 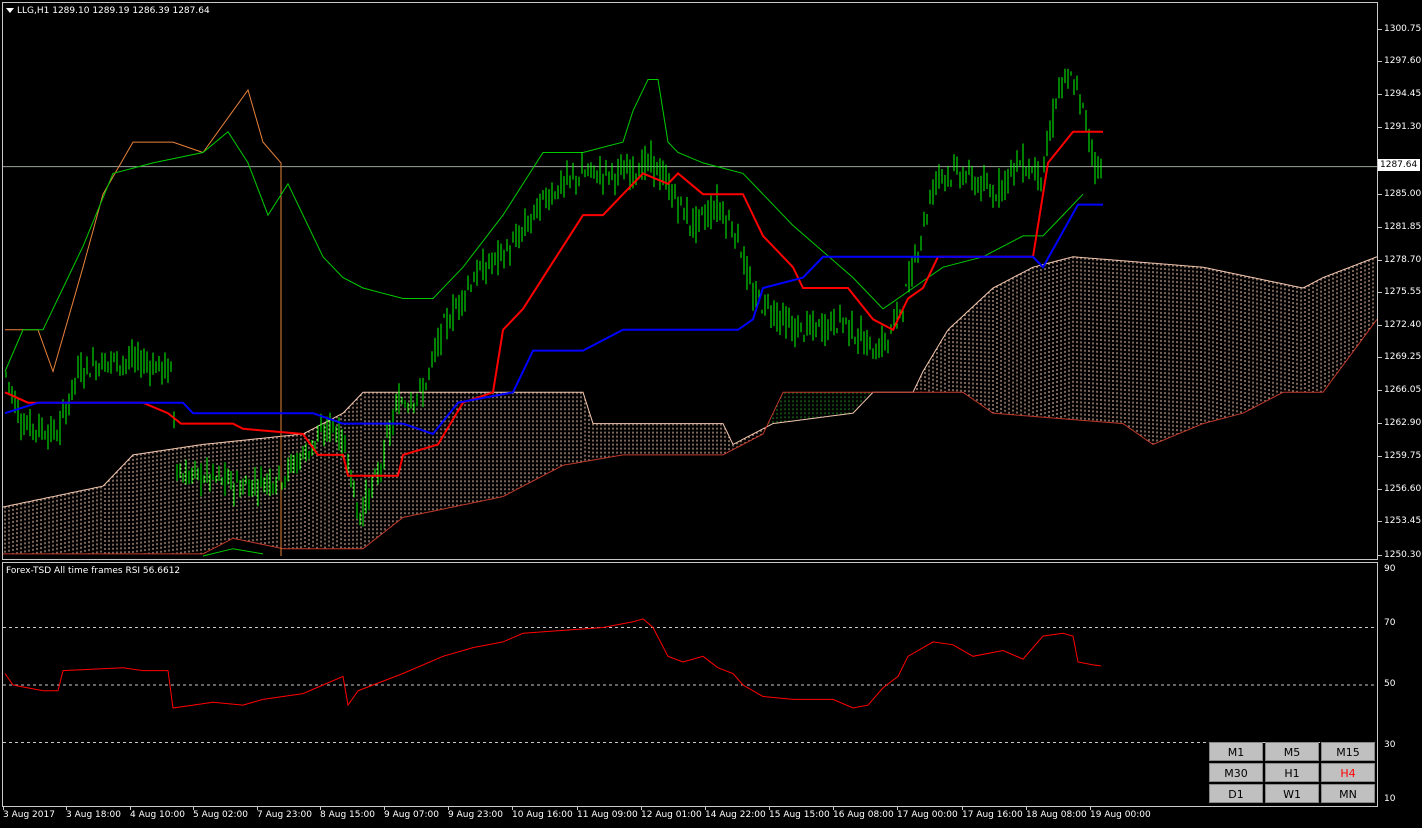 I want to click on time-axis-label: 14 Aug 22:00, so click(x=735, y=815).